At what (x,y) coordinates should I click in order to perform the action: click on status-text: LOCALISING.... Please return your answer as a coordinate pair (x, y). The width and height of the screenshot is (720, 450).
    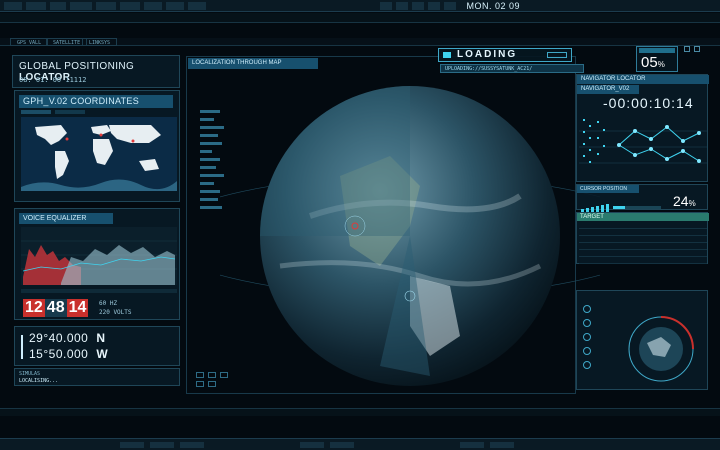
    Looking at the image, I should click on (39, 381).